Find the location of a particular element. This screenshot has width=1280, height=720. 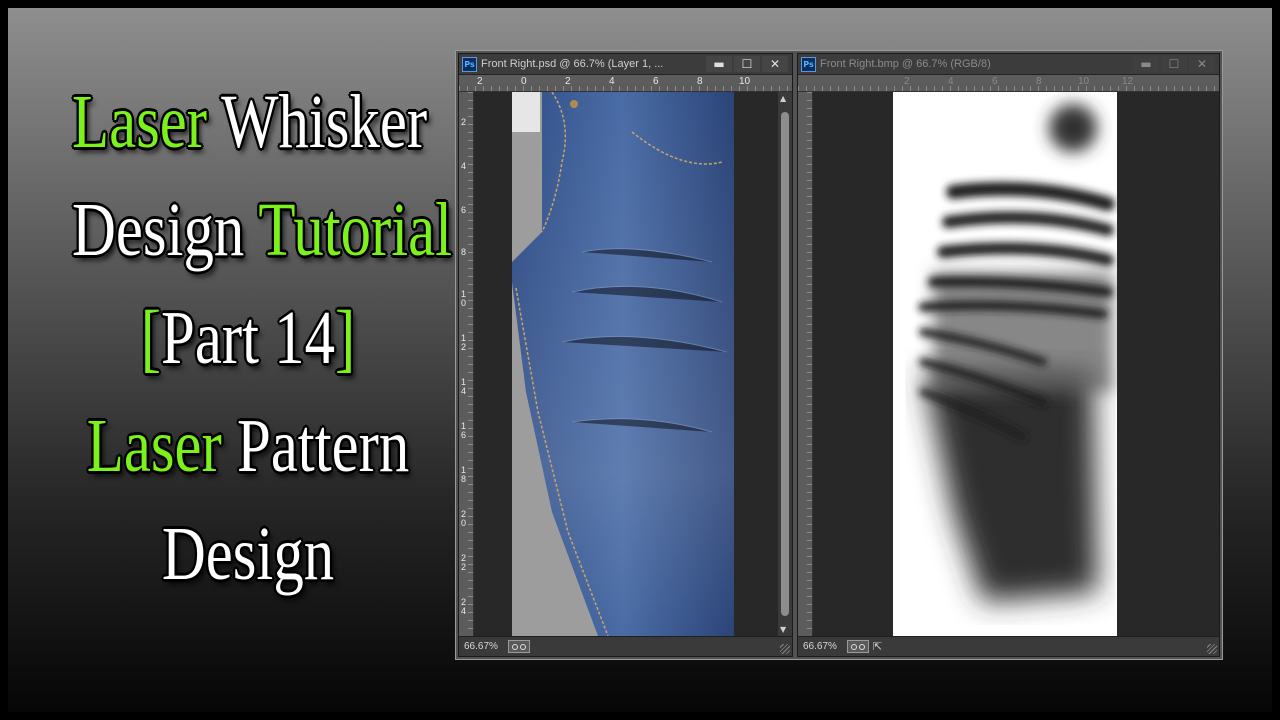

title-line-2: Design Tutorial is located at coordinates (262, 230).